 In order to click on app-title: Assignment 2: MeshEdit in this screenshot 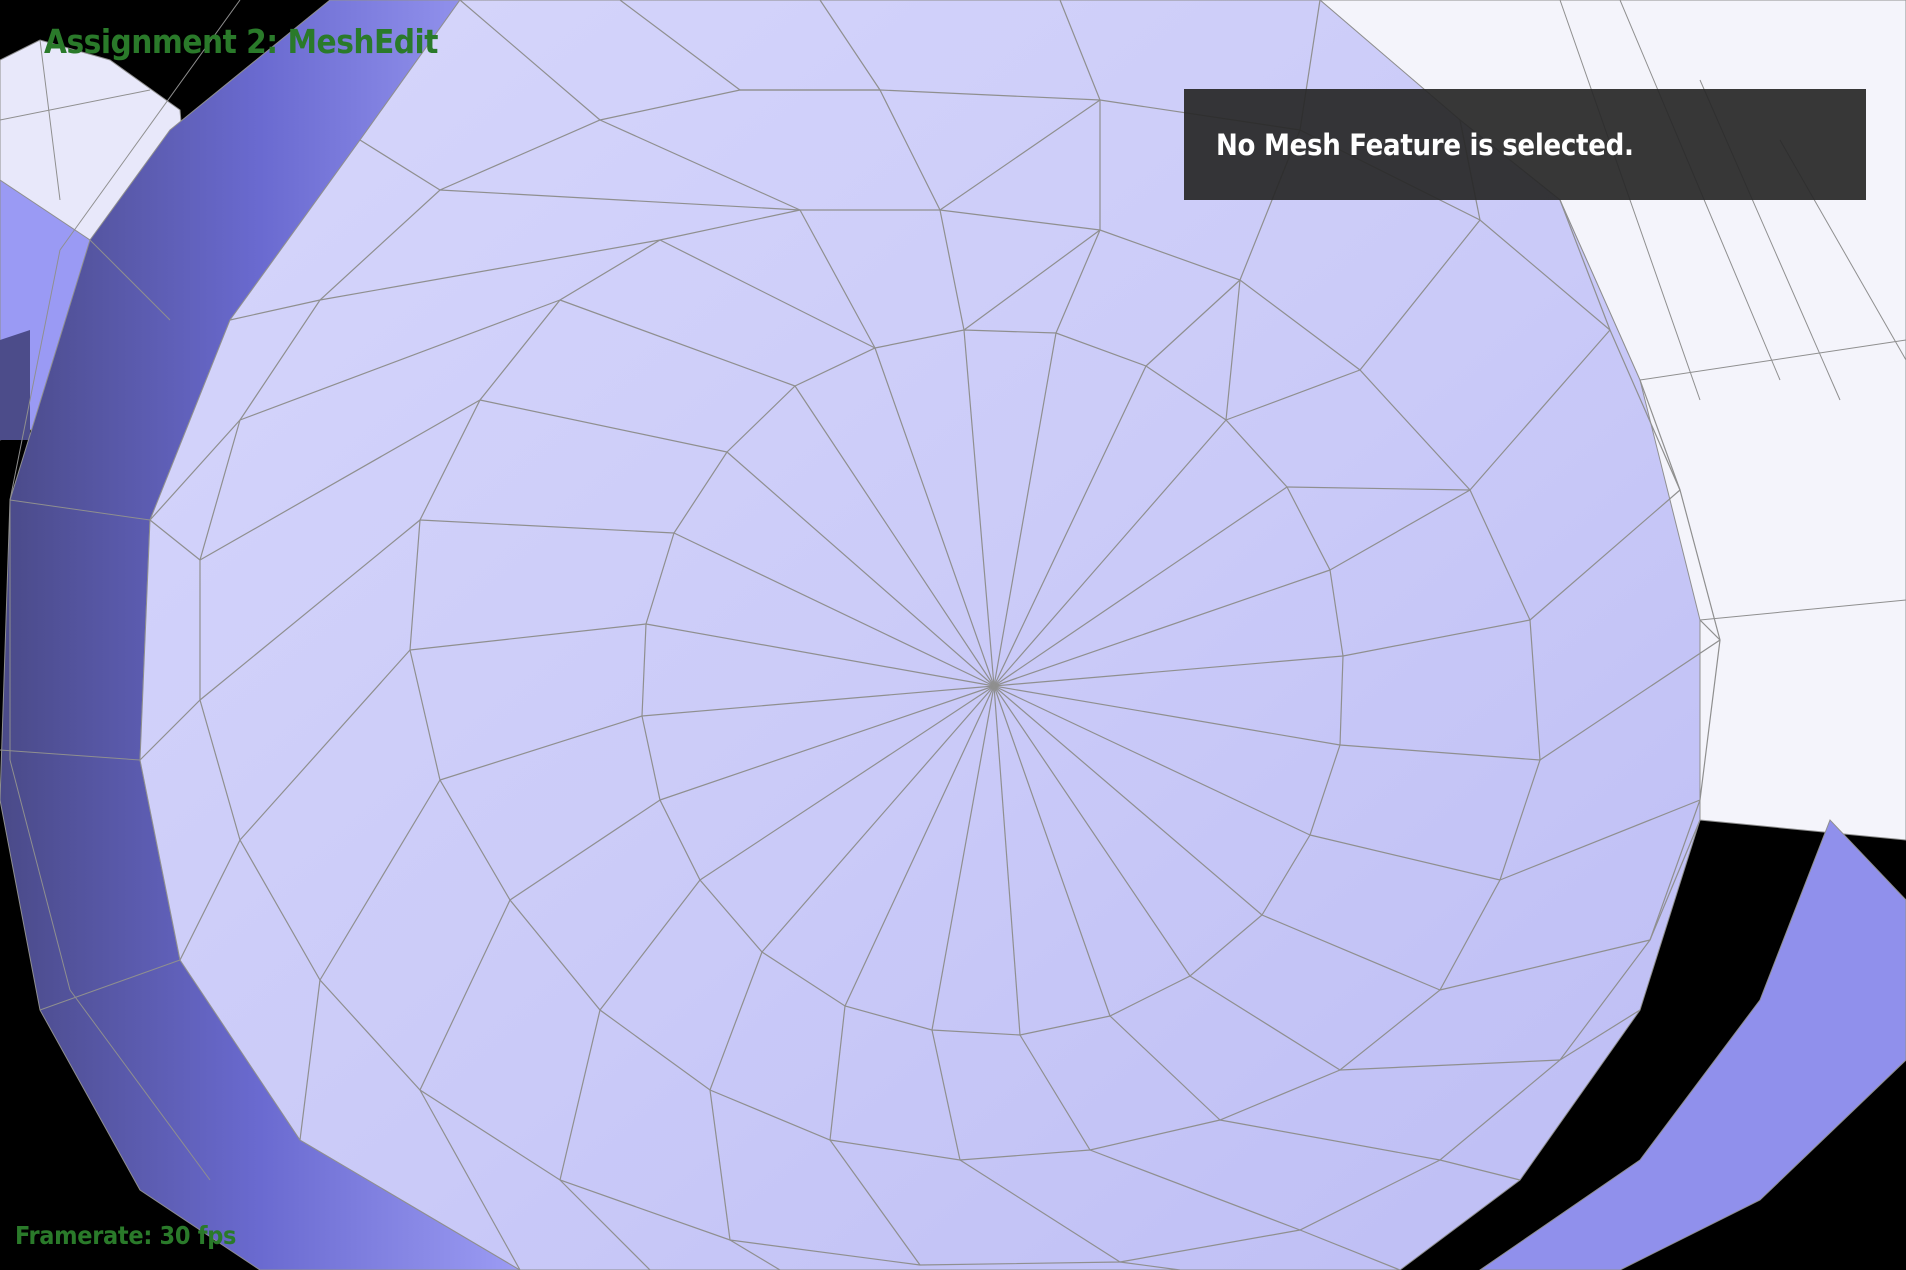, I will do `click(241, 41)`.